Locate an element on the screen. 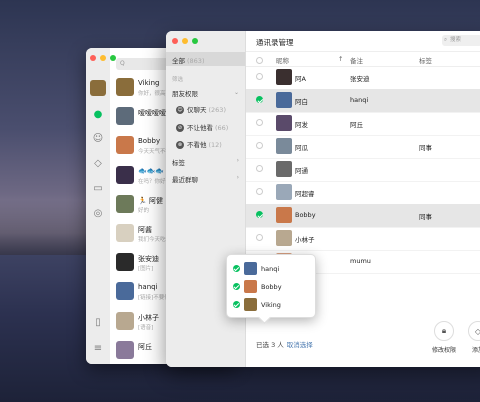  cancel-selection-link: 取消选择 is located at coordinates (300, 345).